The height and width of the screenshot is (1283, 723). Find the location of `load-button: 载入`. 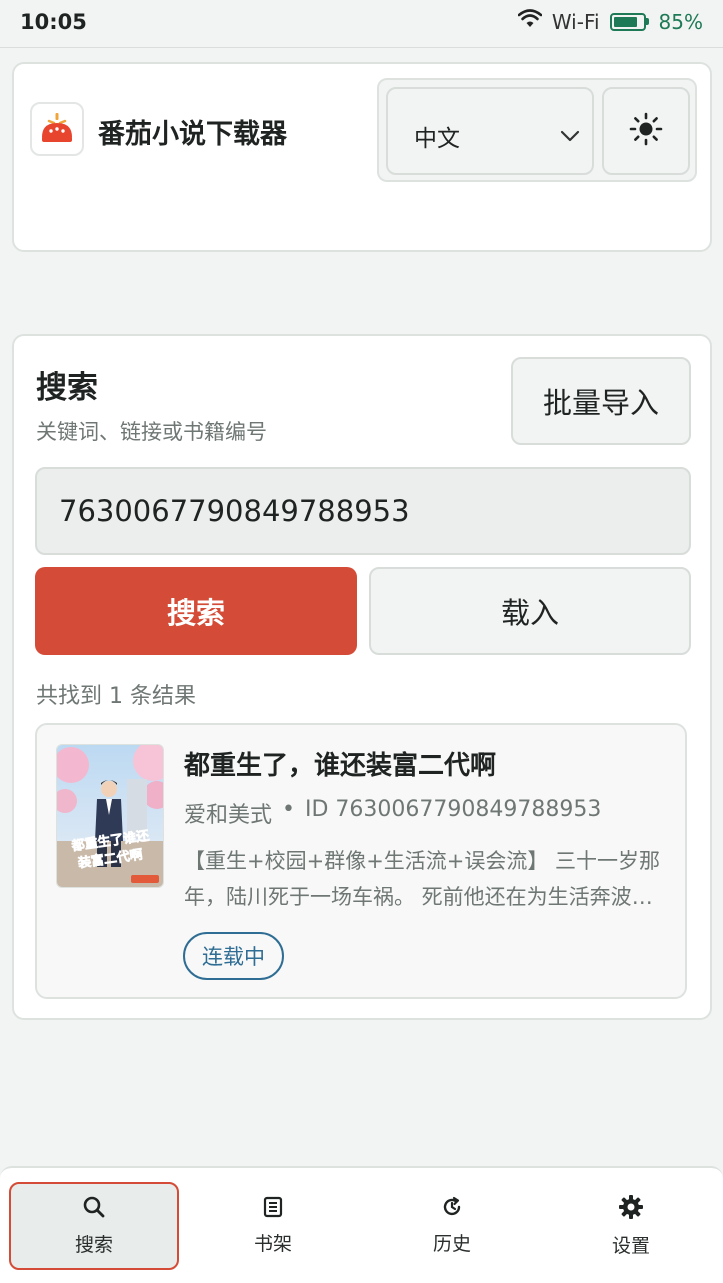

load-button: 载入 is located at coordinates (530, 611).